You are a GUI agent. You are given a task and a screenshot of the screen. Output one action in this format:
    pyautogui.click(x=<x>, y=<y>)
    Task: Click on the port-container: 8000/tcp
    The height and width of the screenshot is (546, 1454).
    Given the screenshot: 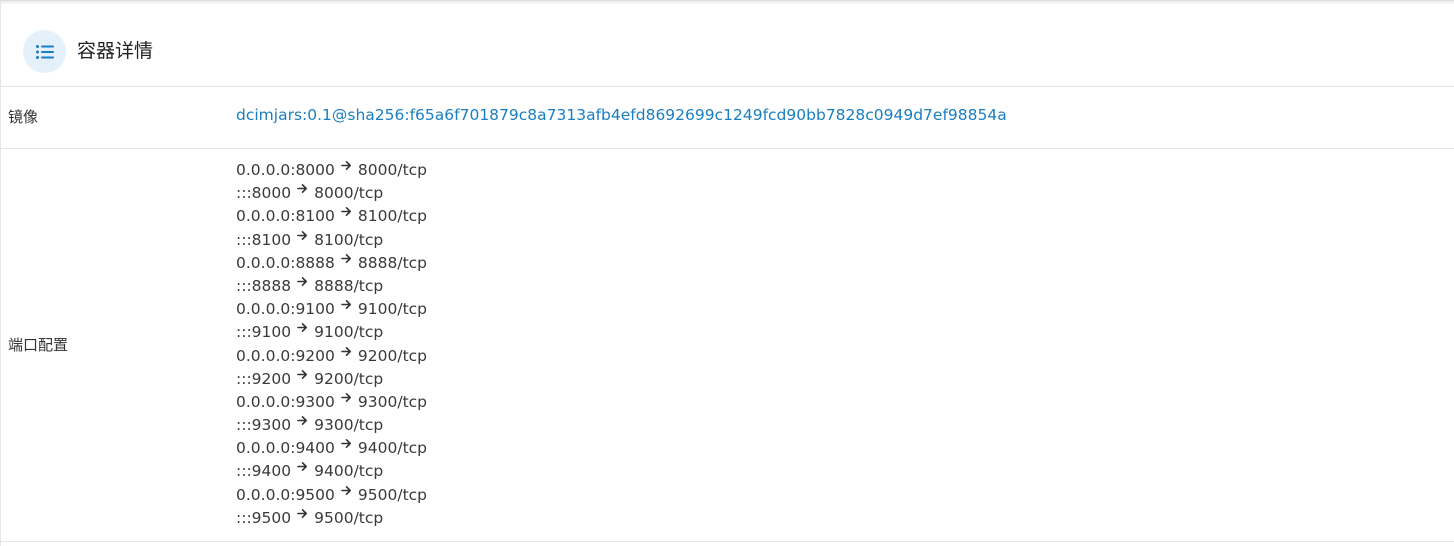 What is the action you would take?
    pyautogui.click(x=392, y=170)
    